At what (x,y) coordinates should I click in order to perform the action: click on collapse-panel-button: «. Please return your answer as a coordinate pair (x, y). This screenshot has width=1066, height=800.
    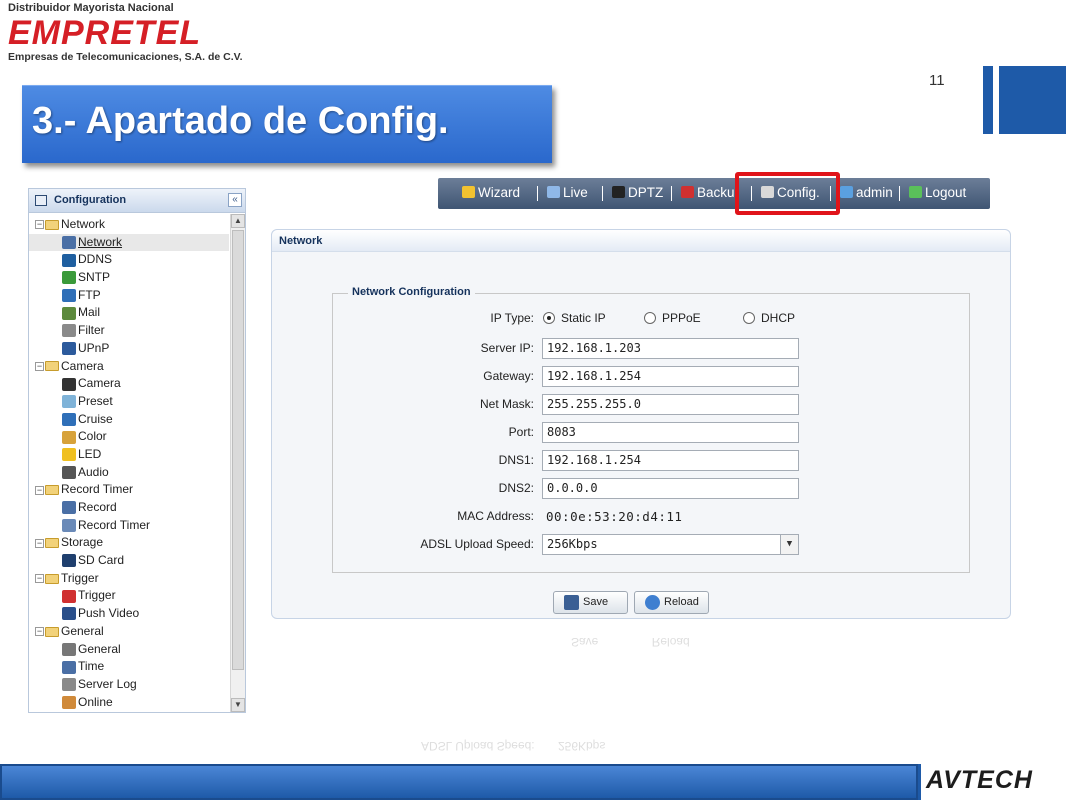
    Looking at the image, I should click on (235, 200).